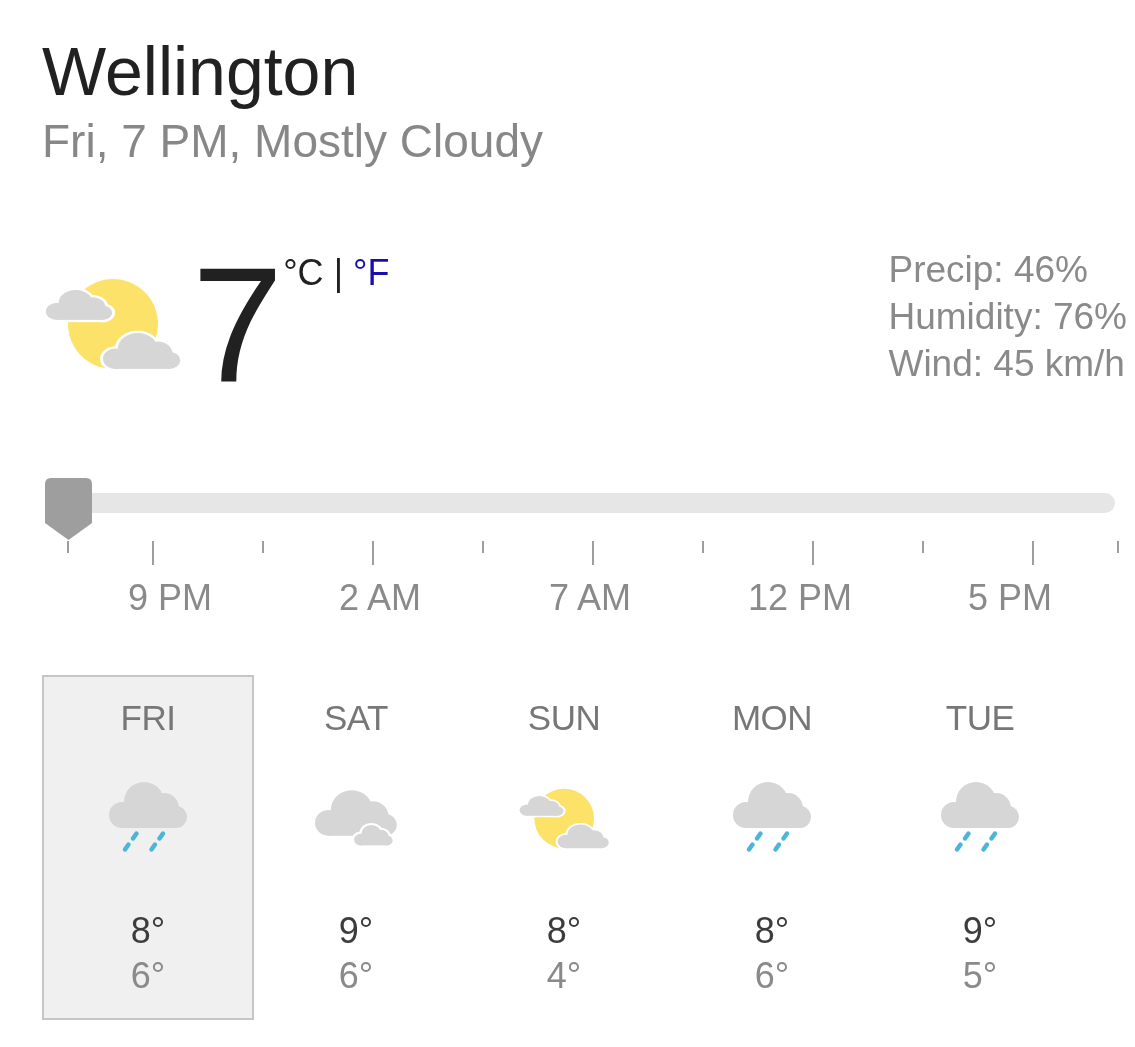  Describe the element at coordinates (303, 273) in the screenshot. I see `unit-option: °C` at that location.